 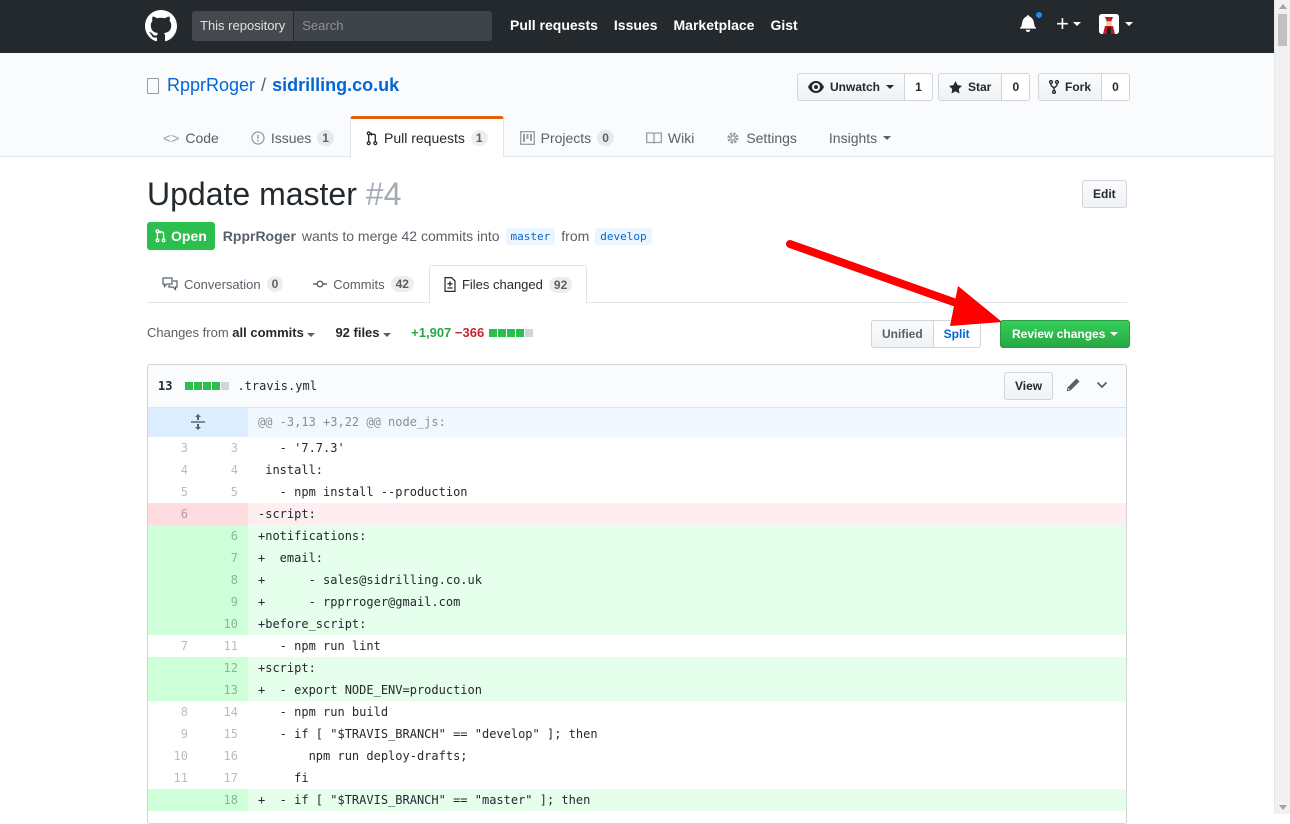 What do you see at coordinates (292, 137) in the screenshot?
I see `tab-issues: Issues 1` at bounding box center [292, 137].